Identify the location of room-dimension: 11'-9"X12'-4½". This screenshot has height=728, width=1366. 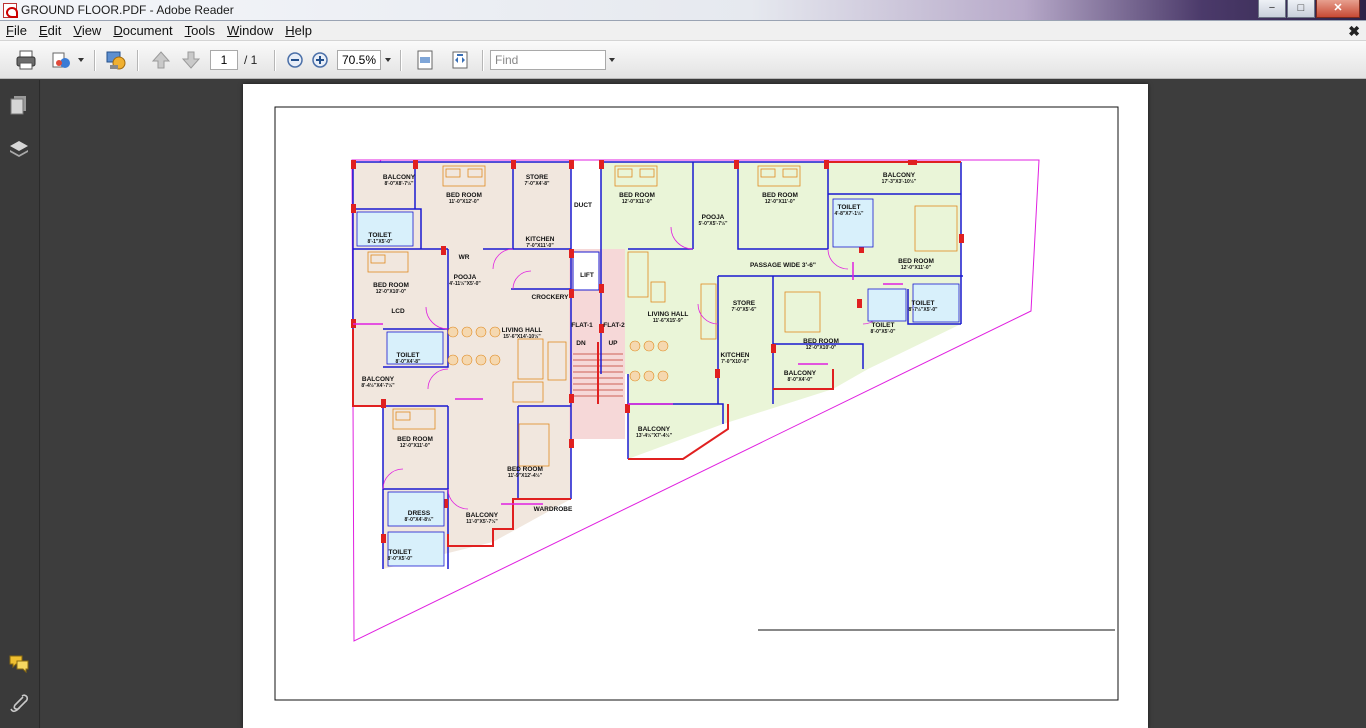
(525, 476).